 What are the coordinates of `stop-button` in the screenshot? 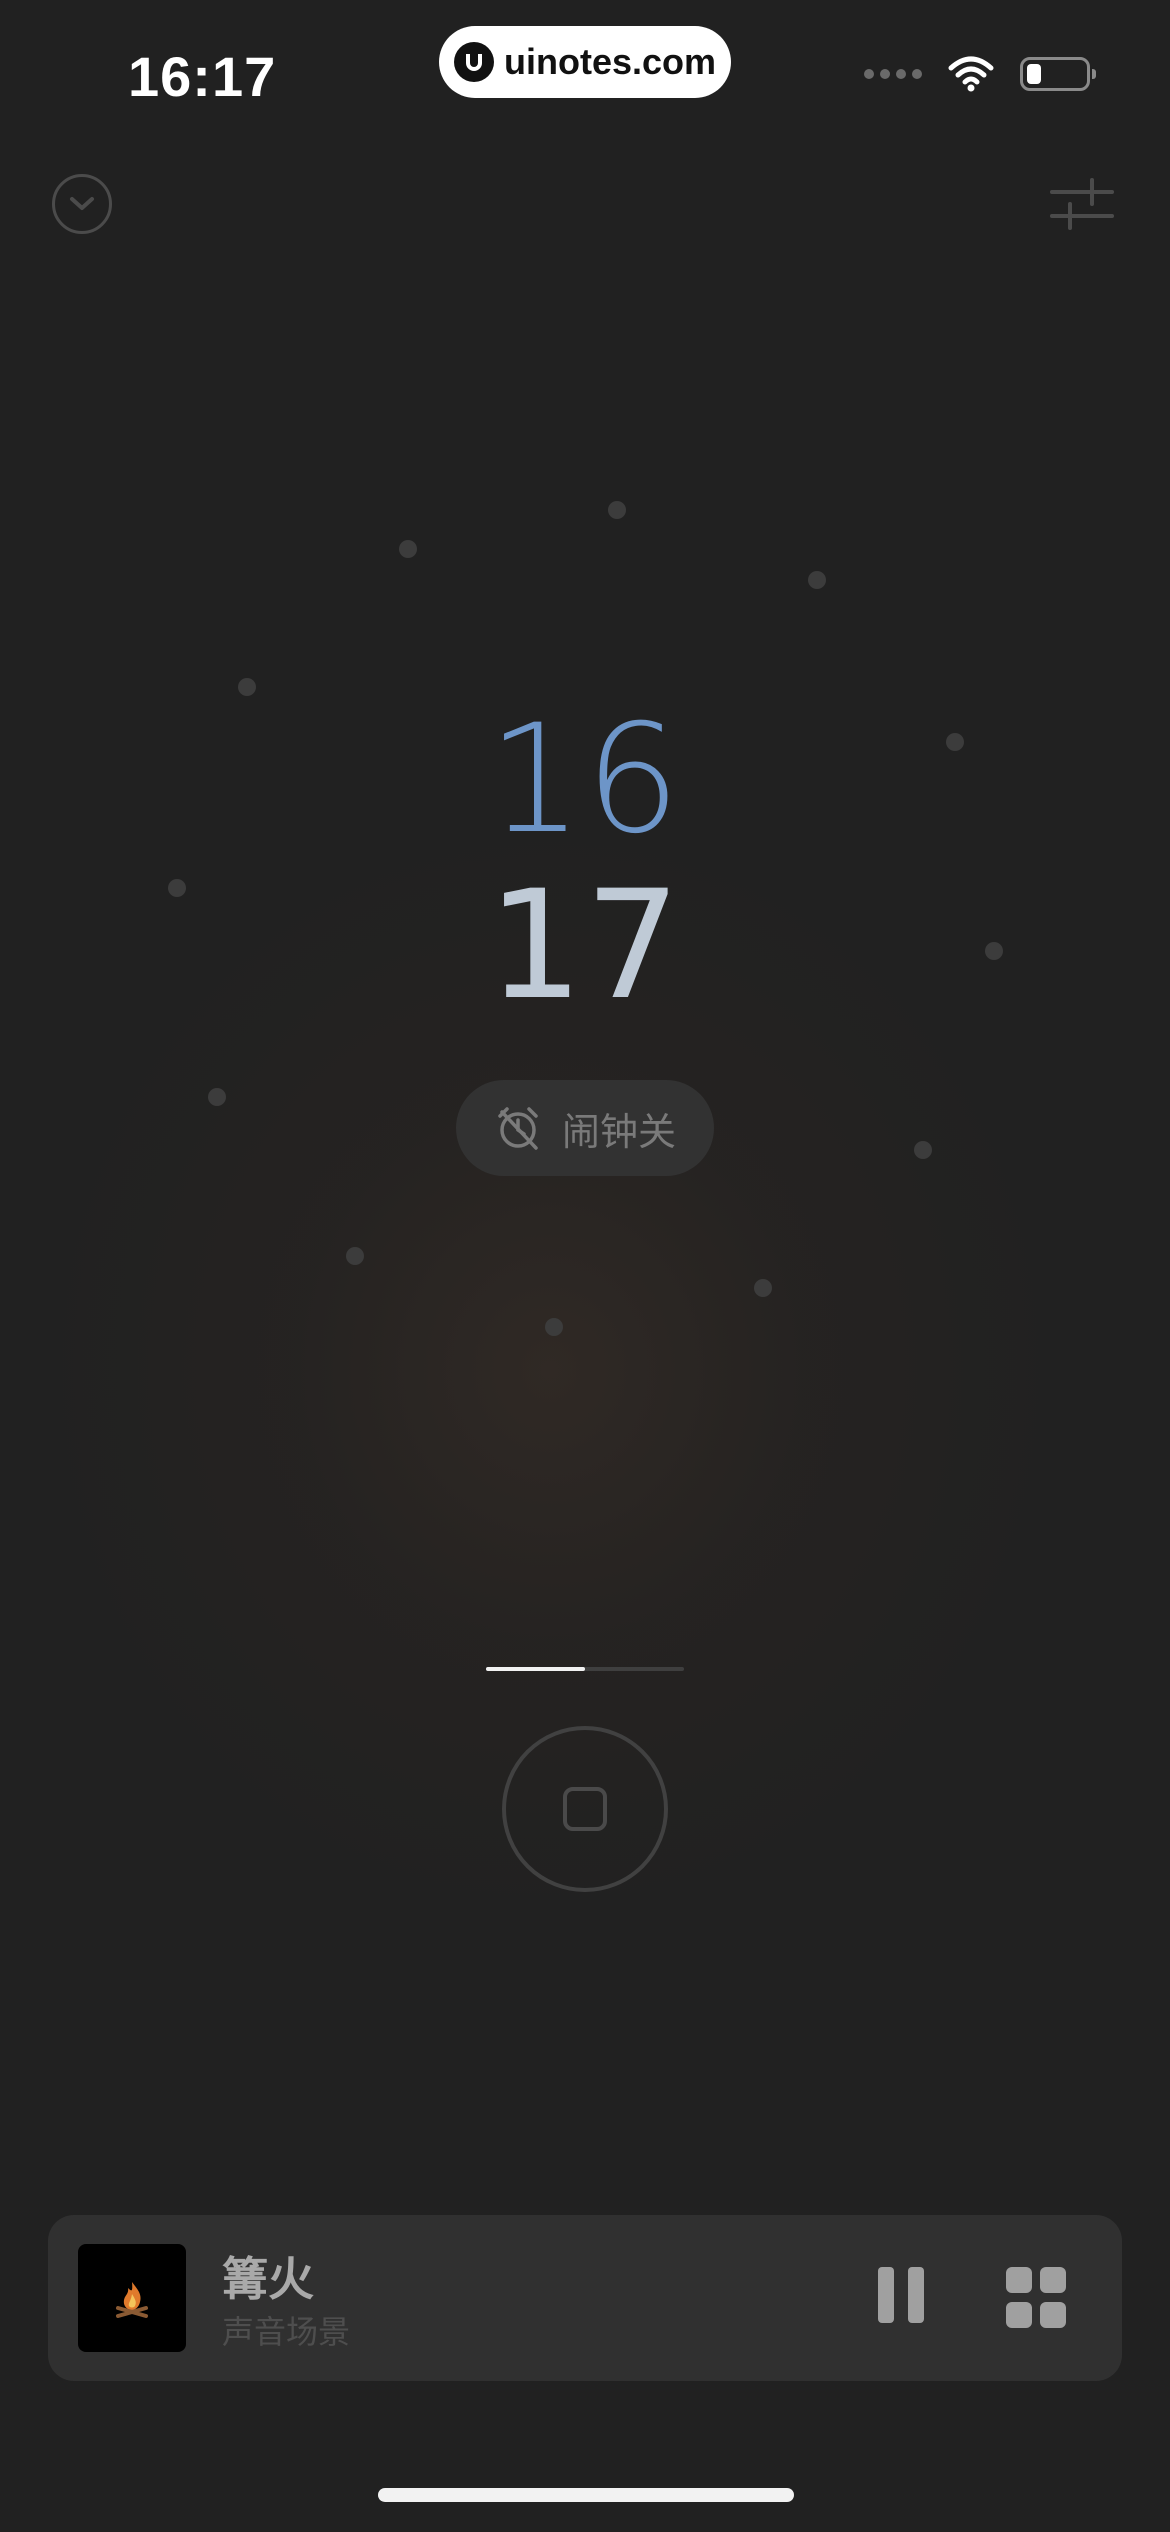 It's located at (585, 1809).